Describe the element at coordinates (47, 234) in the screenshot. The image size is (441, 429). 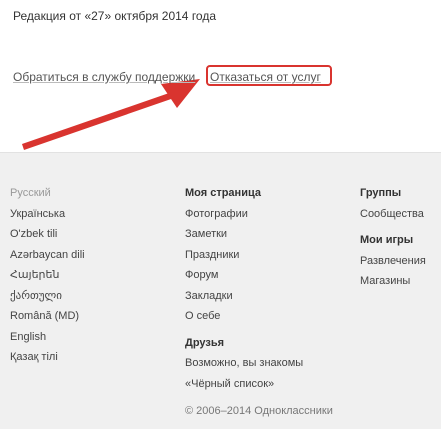
I see `language-uzbek: O'zbek tili` at that location.